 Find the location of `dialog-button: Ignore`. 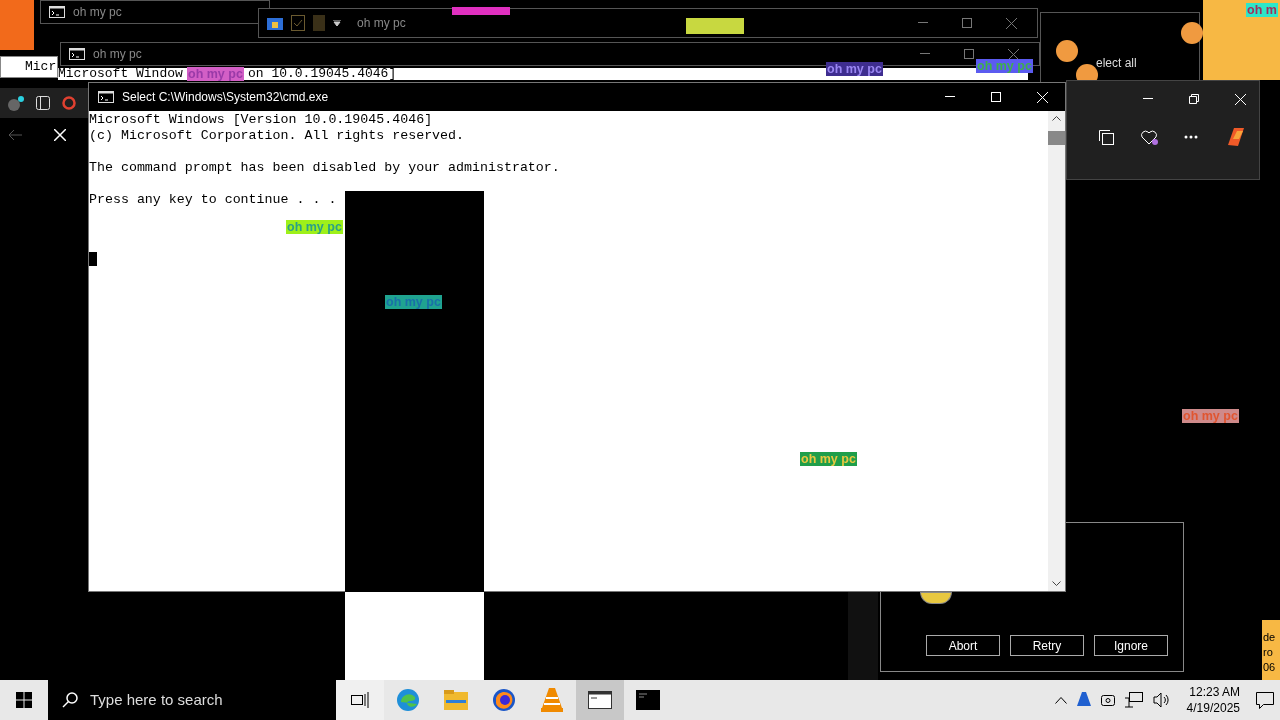

dialog-button: Ignore is located at coordinates (1131, 645).